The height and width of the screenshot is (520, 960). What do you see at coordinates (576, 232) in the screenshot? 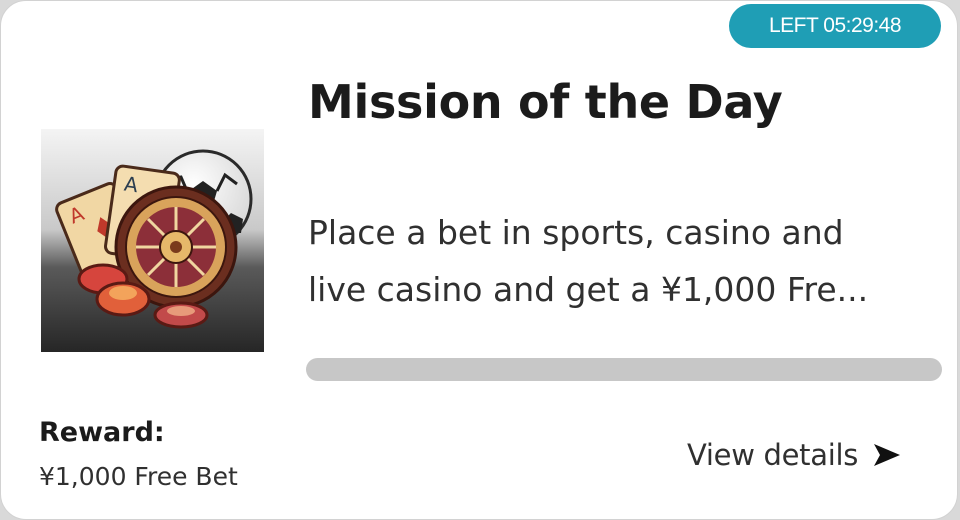
I see `mission-description-line-1: Place a bet in sports, casino and` at bounding box center [576, 232].